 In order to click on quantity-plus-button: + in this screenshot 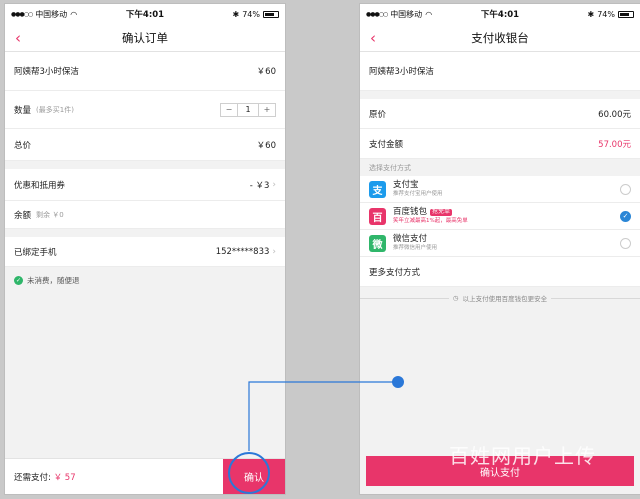, I will do `click(267, 110)`.